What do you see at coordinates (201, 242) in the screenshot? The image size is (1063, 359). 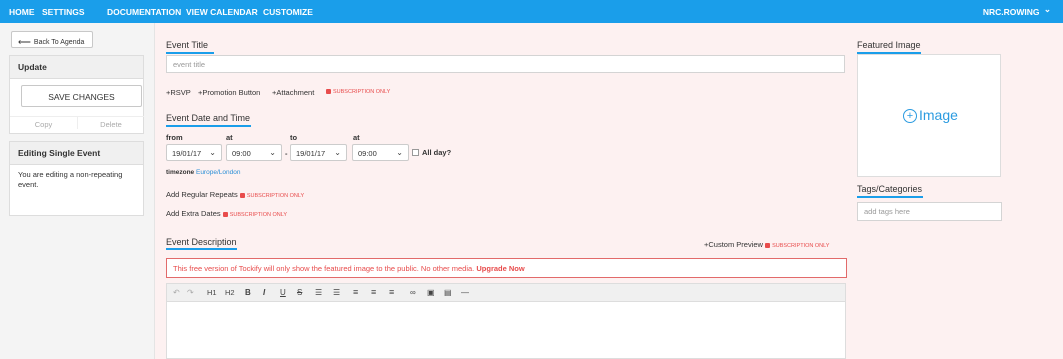 I see `event-description-heading: Event Description` at bounding box center [201, 242].